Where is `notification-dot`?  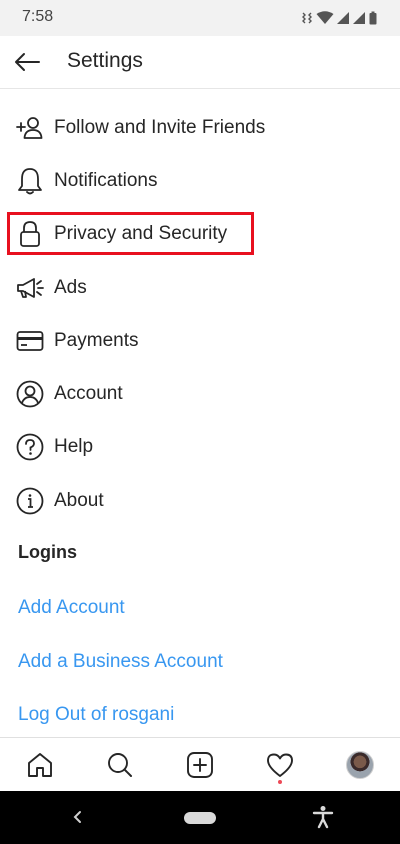
notification-dot is located at coordinates (280, 782).